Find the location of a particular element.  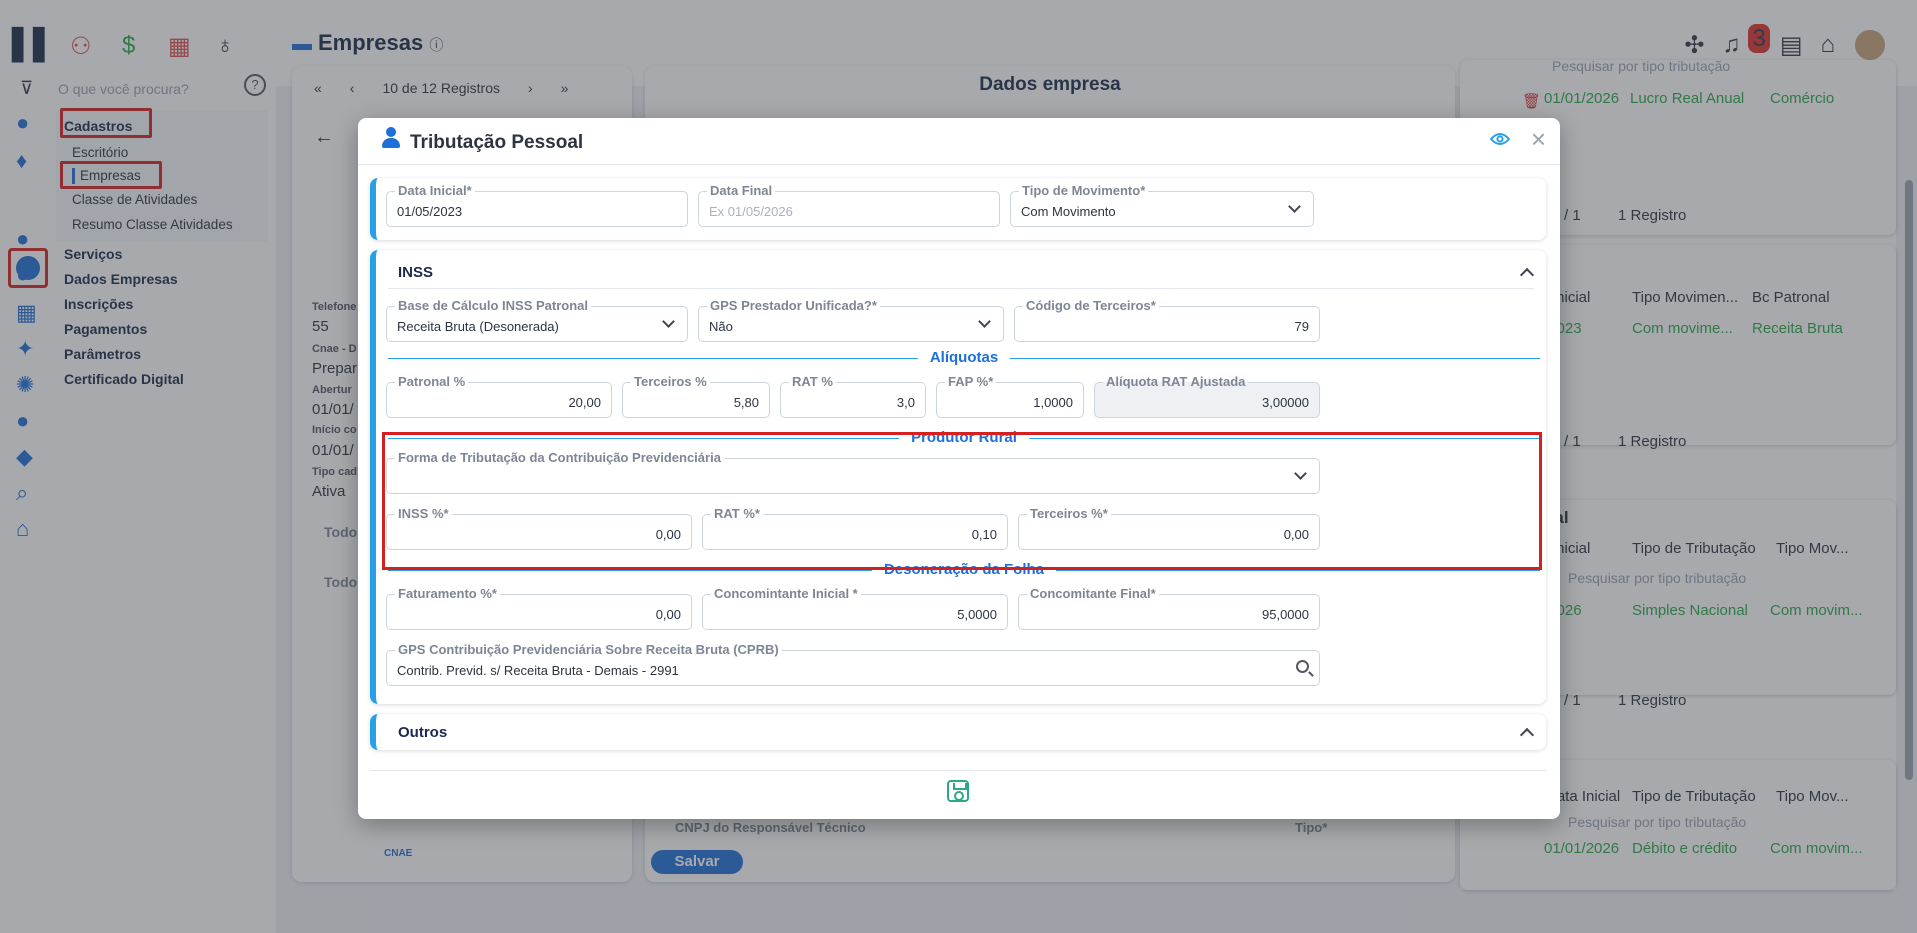

highlight-produtor-rural is located at coordinates (962, 501).